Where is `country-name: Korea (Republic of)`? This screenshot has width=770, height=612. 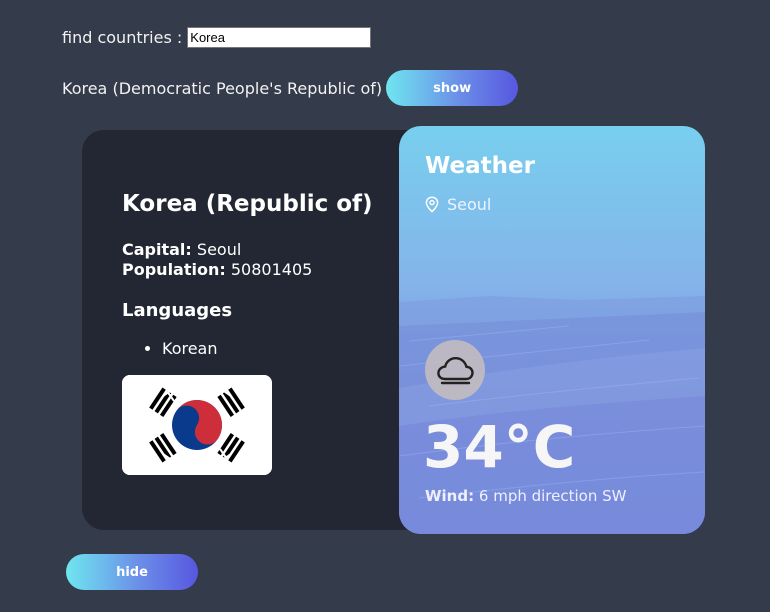 country-name: Korea (Republic of) is located at coordinates (247, 204).